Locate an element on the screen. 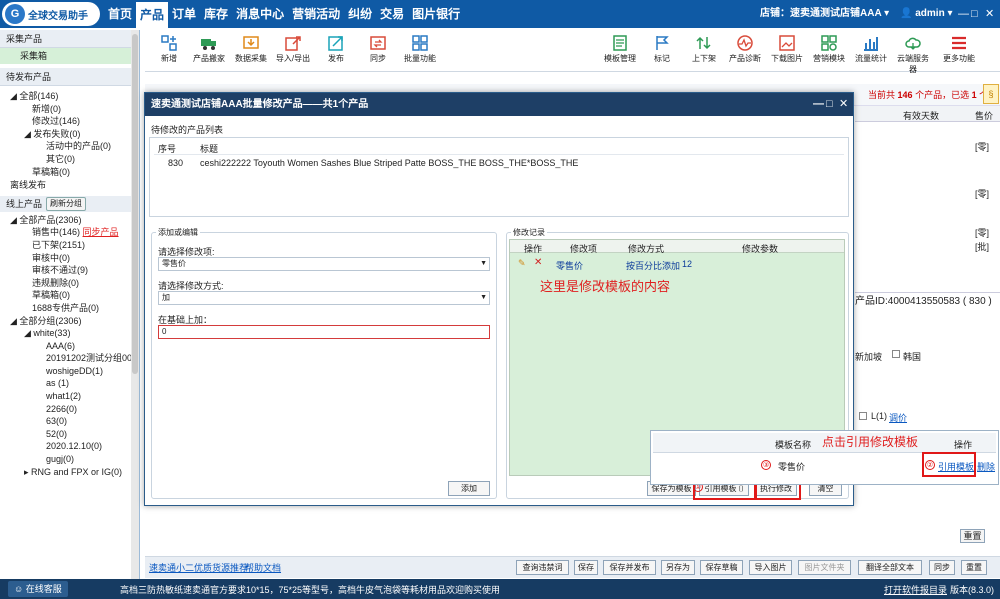 This screenshot has width=1000, height=599. close-icon: ✕ is located at coordinates (989, 14).